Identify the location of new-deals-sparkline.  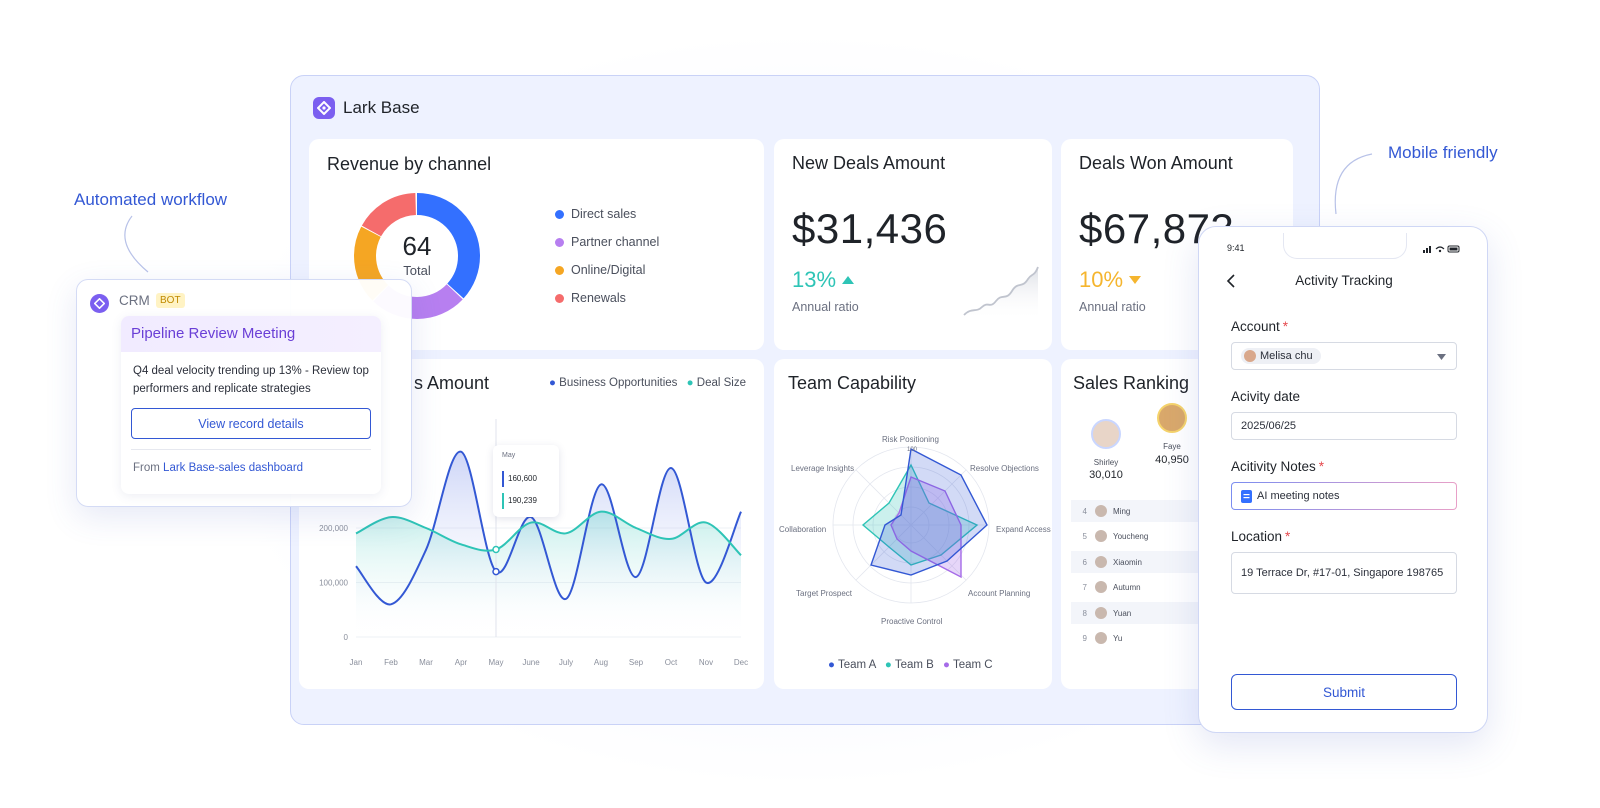
(1001, 293).